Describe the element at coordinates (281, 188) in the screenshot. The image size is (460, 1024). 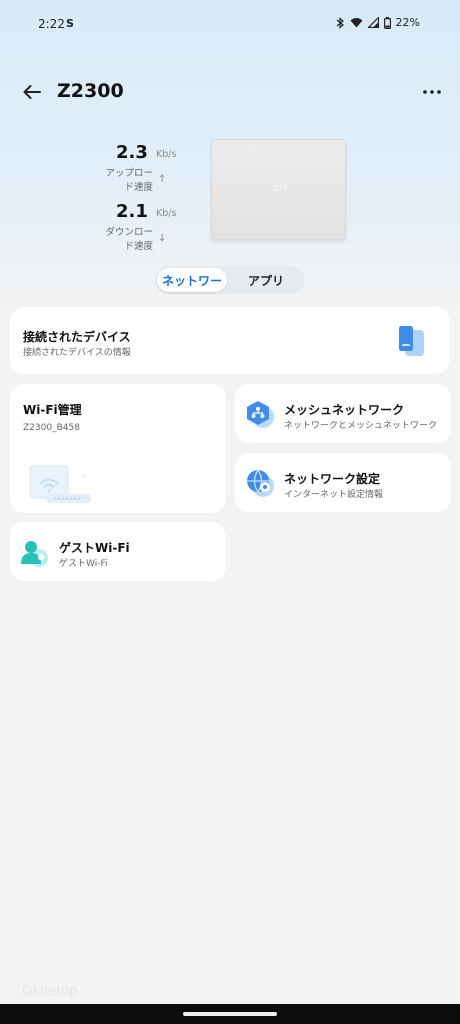
I see `router-logo: ZTE` at that location.